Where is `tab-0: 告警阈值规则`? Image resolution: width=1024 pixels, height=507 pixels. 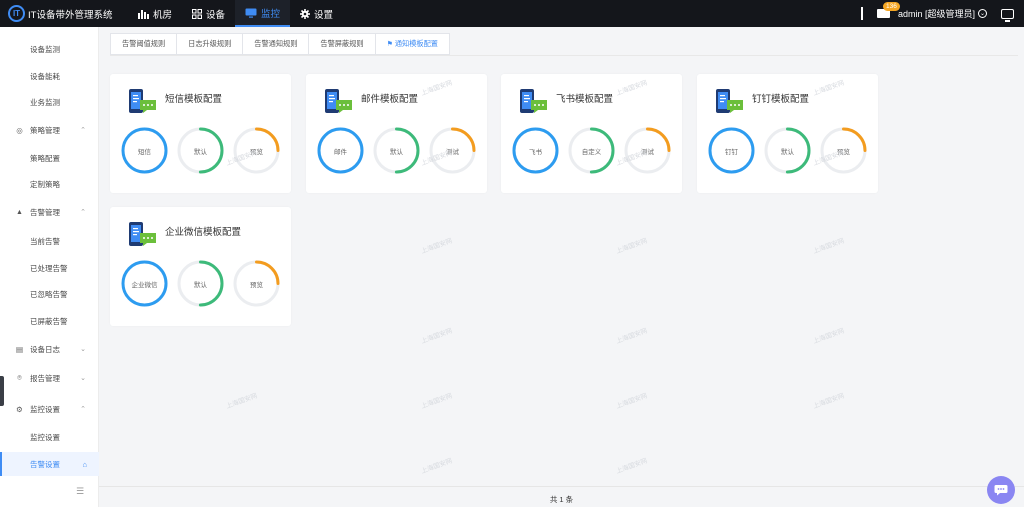
tab-0: 告警阈值规则 is located at coordinates (143, 44).